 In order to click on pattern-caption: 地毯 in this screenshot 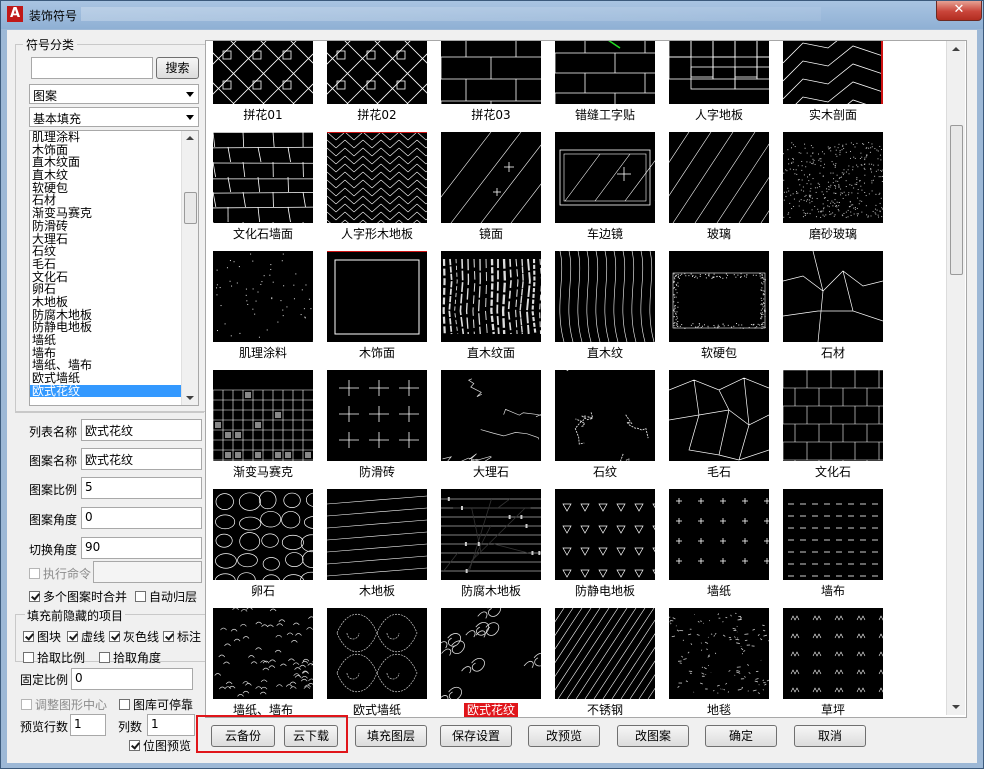, I will do `click(719, 709)`.